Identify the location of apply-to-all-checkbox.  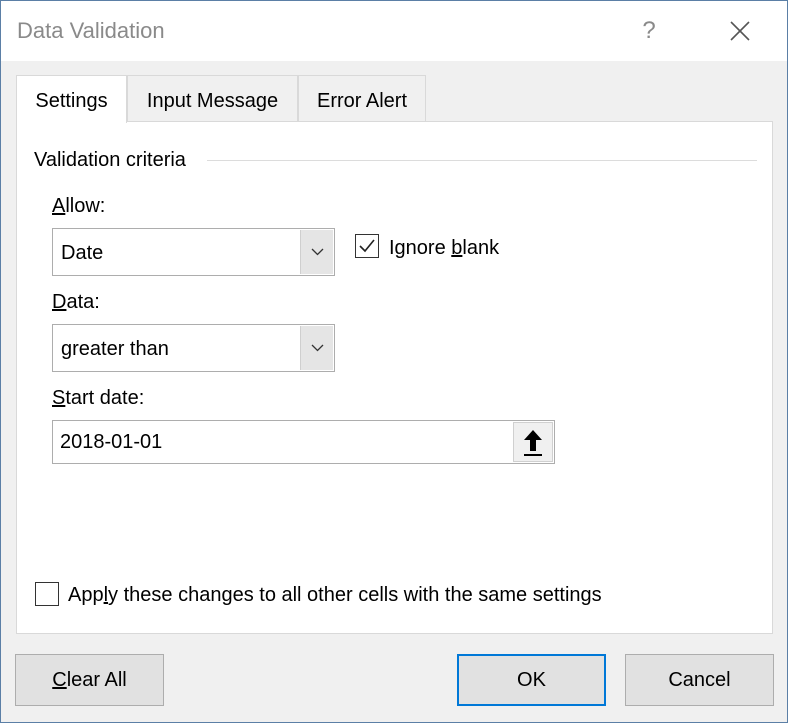
(47, 594).